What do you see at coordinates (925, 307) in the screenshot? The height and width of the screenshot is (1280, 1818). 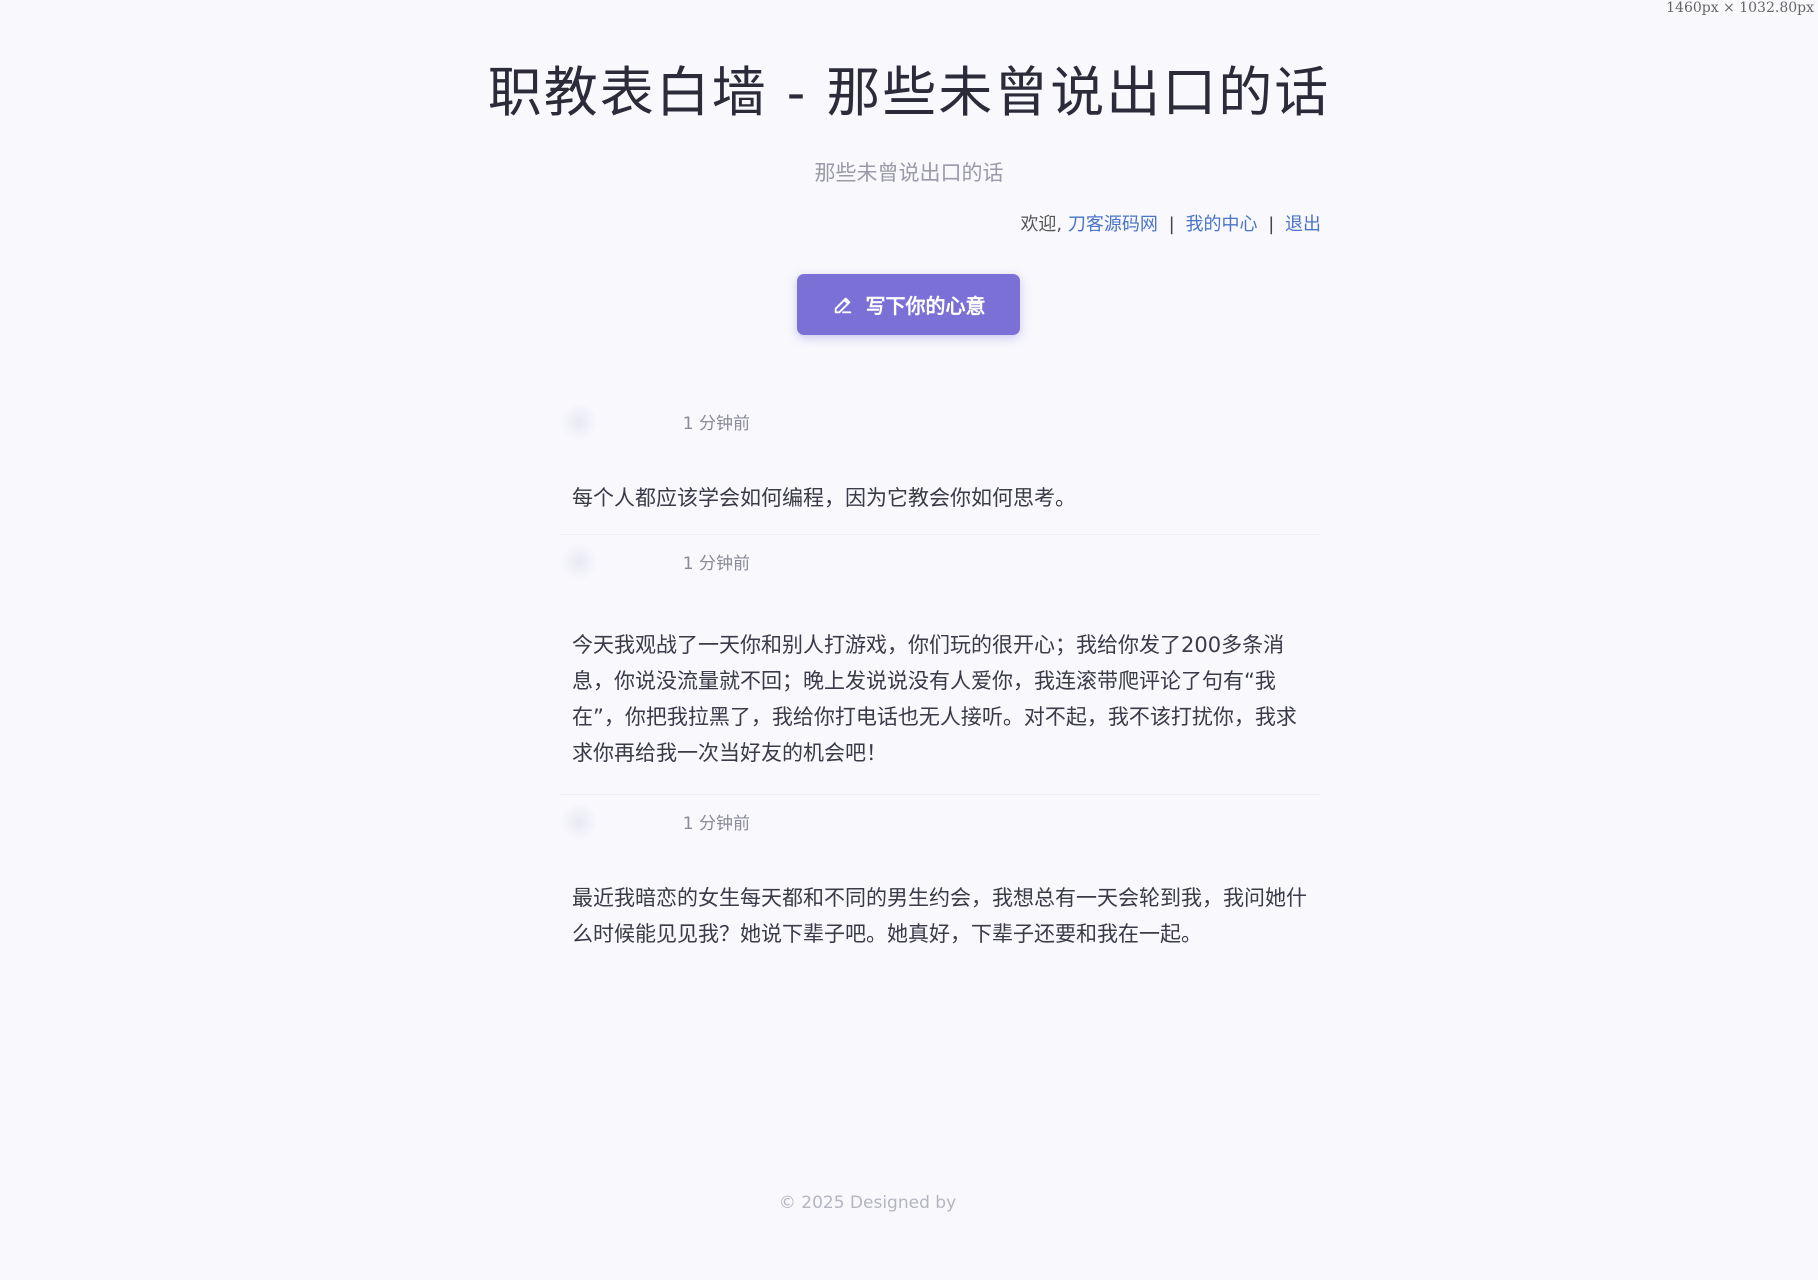 I see `write-button-label: 写下你的心意` at bounding box center [925, 307].